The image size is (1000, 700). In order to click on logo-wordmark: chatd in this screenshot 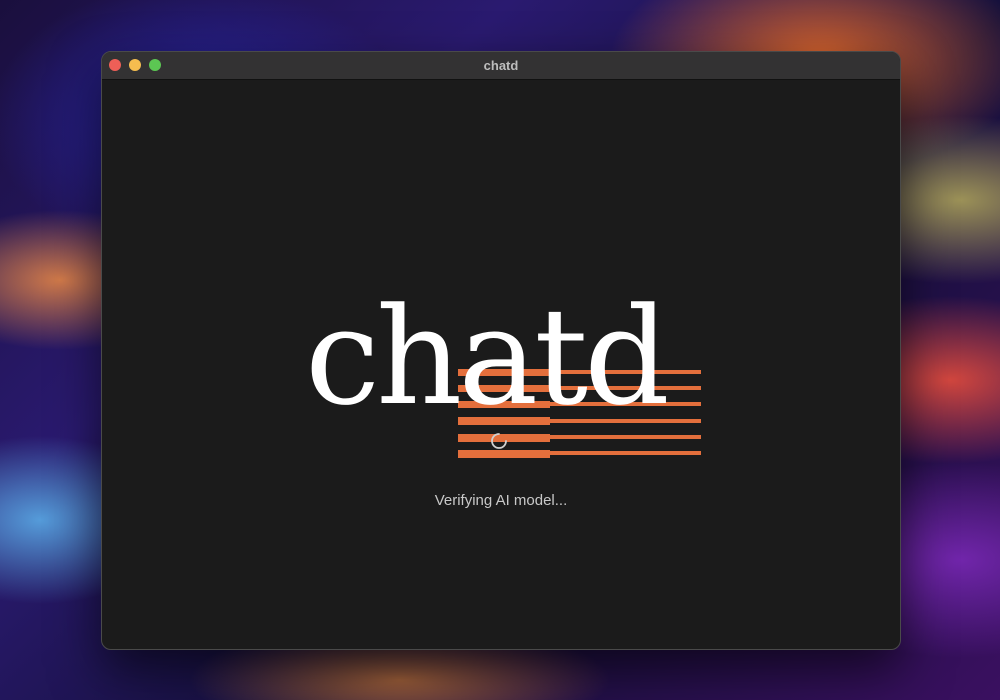, I will do `click(485, 357)`.